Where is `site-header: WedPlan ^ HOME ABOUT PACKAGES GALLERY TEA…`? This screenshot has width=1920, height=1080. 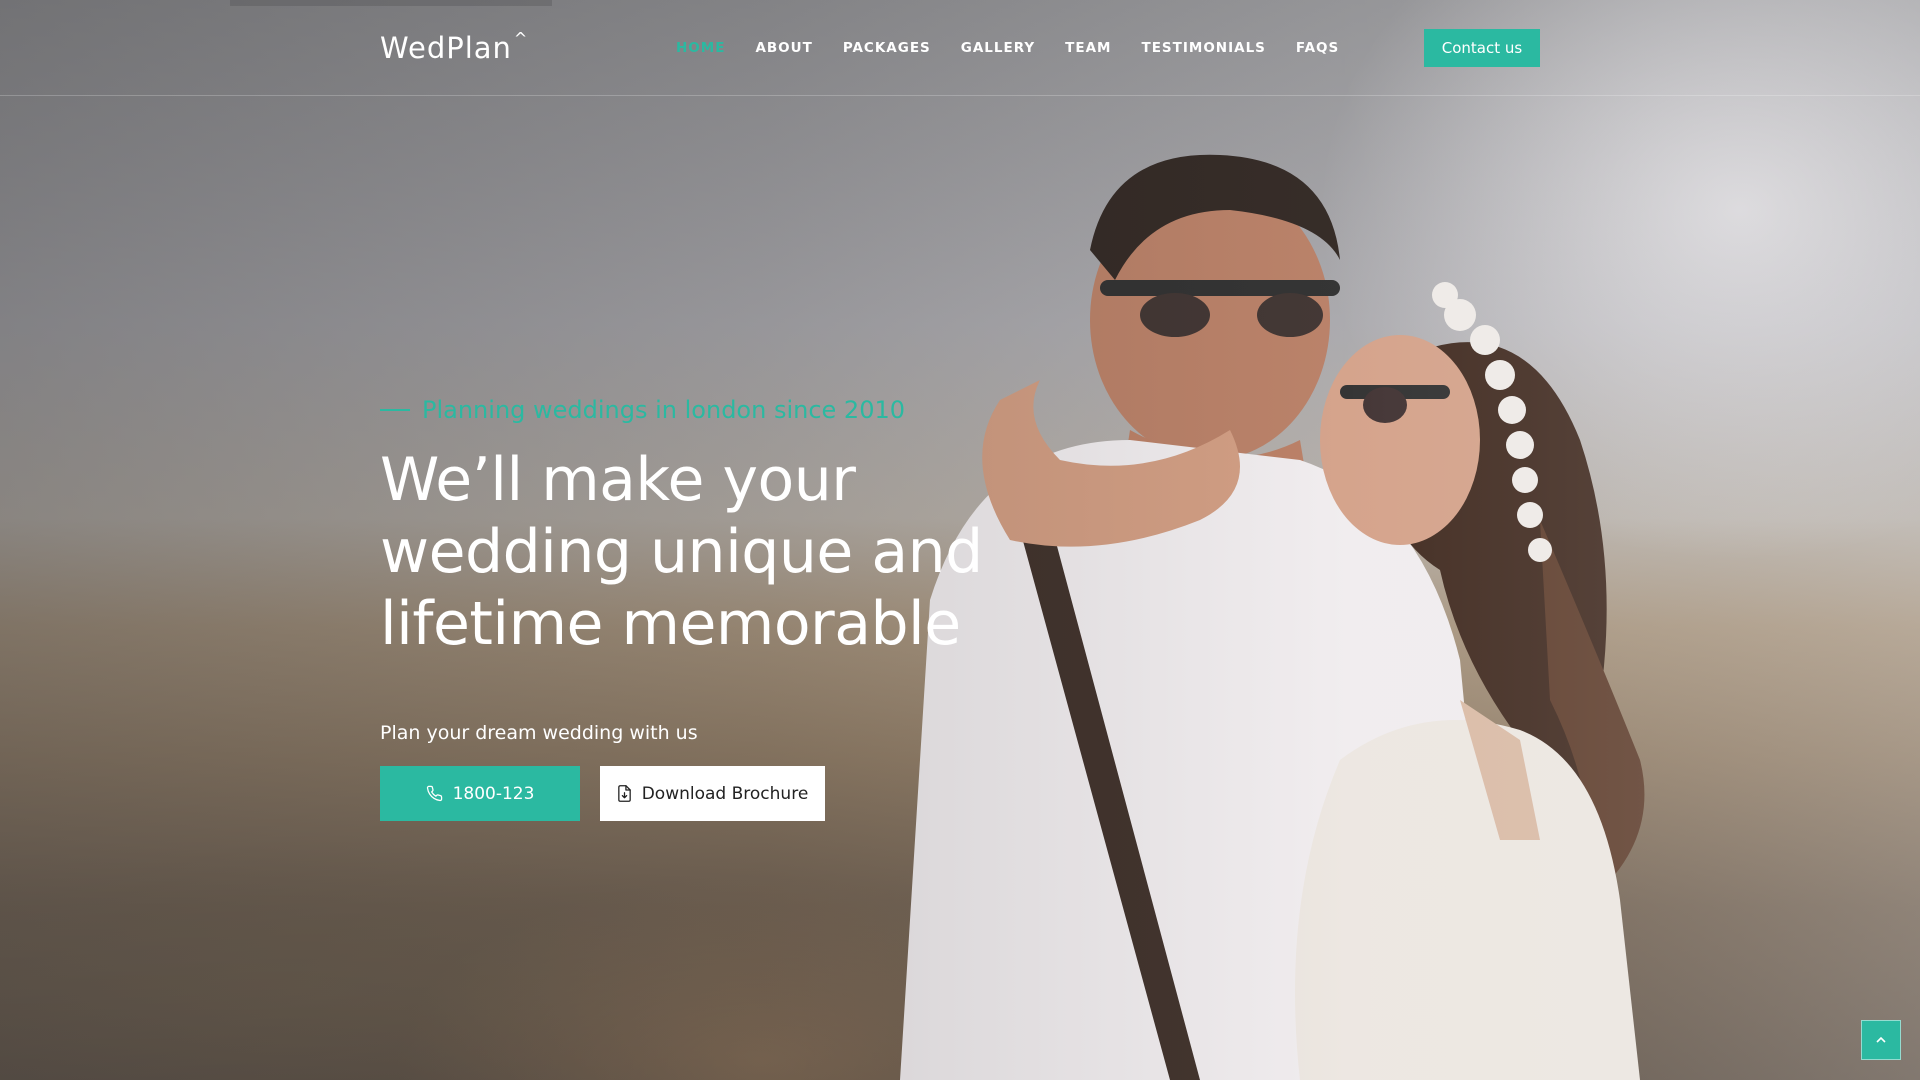 site-header: WedPlan ^ HOME ABOUT PACKAGES GALLERY TEA… is located at coordinates (960, 48).